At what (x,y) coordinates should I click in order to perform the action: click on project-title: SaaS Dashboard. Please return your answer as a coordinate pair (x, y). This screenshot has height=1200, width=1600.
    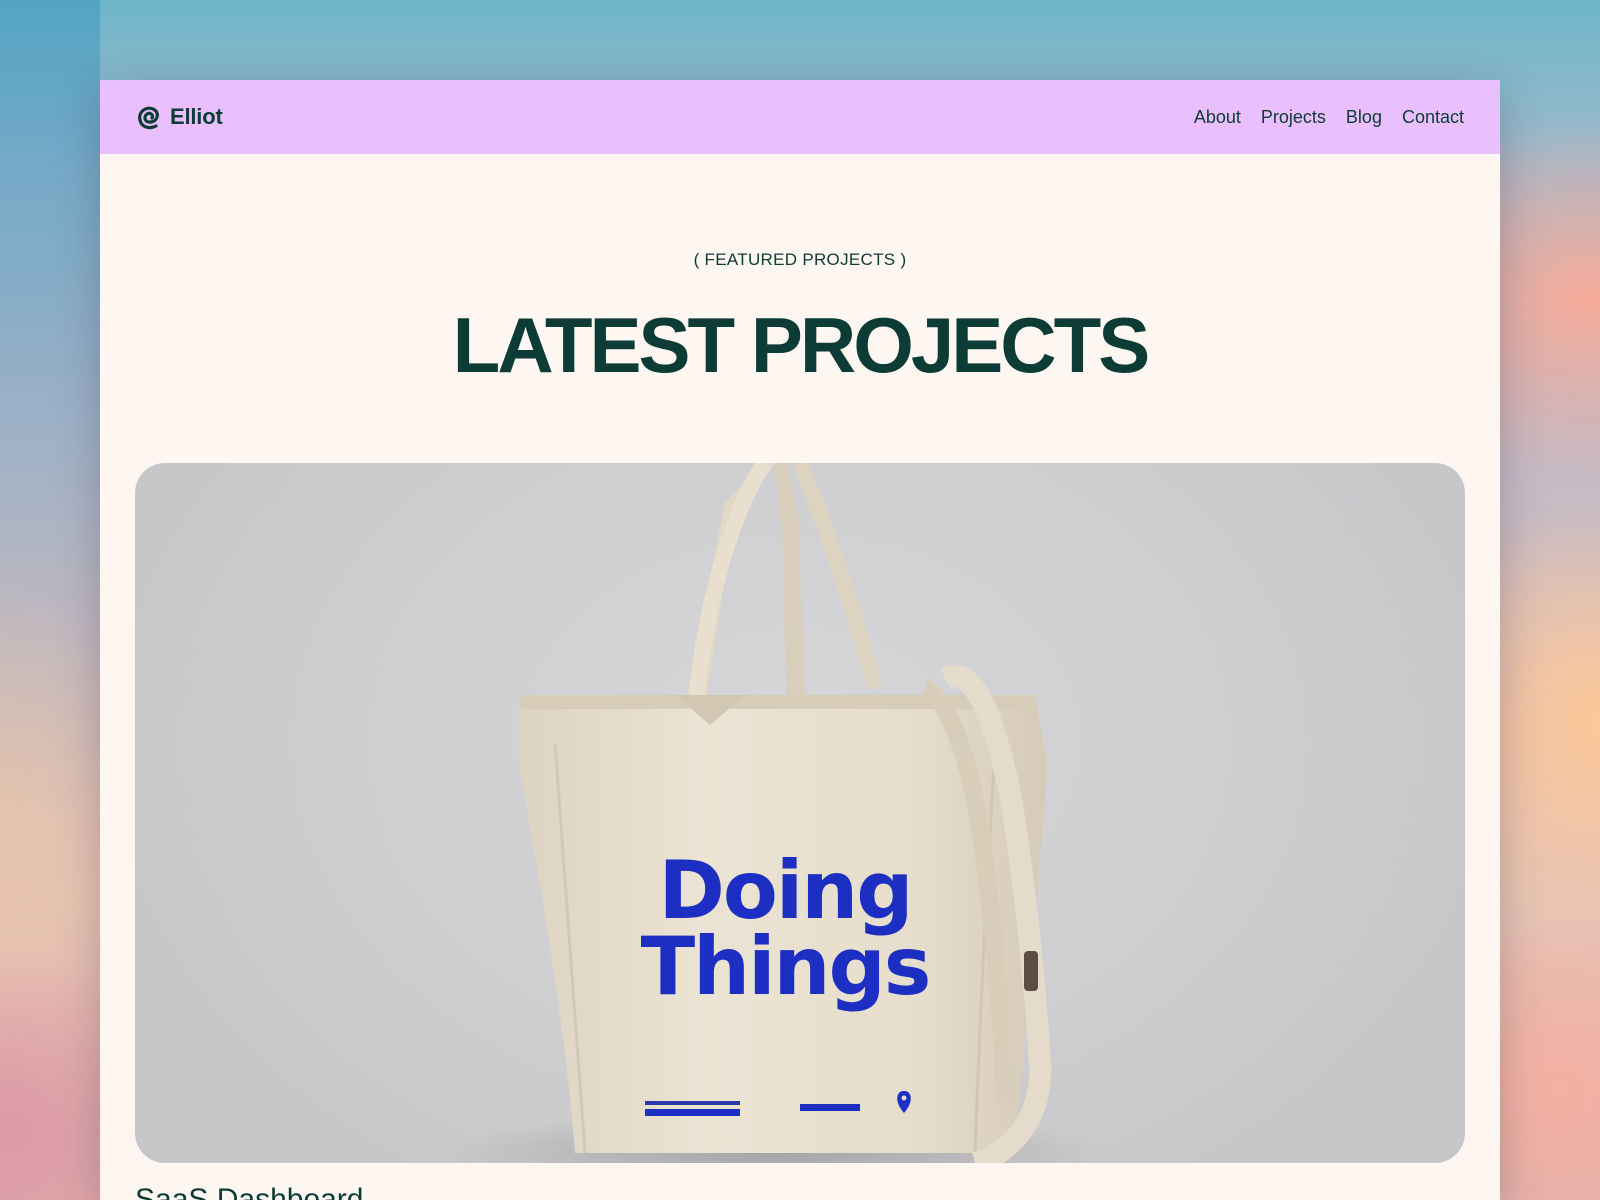
    Looking at the image, I should click on (249, 1191).